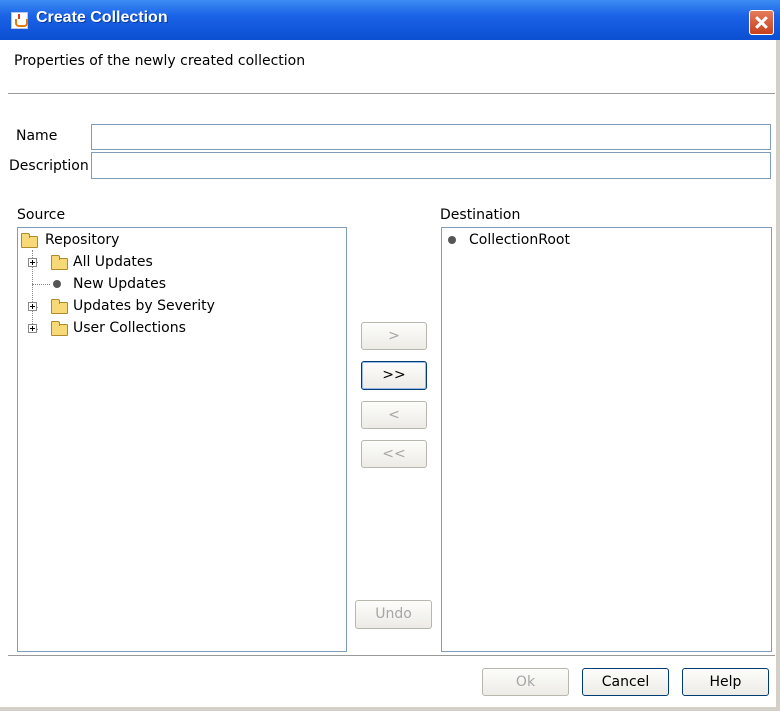  What do you see at coordinates (390, 20) in the screenshot?
I see `title-bar: Create Collection` at bounding box center [390, 20].